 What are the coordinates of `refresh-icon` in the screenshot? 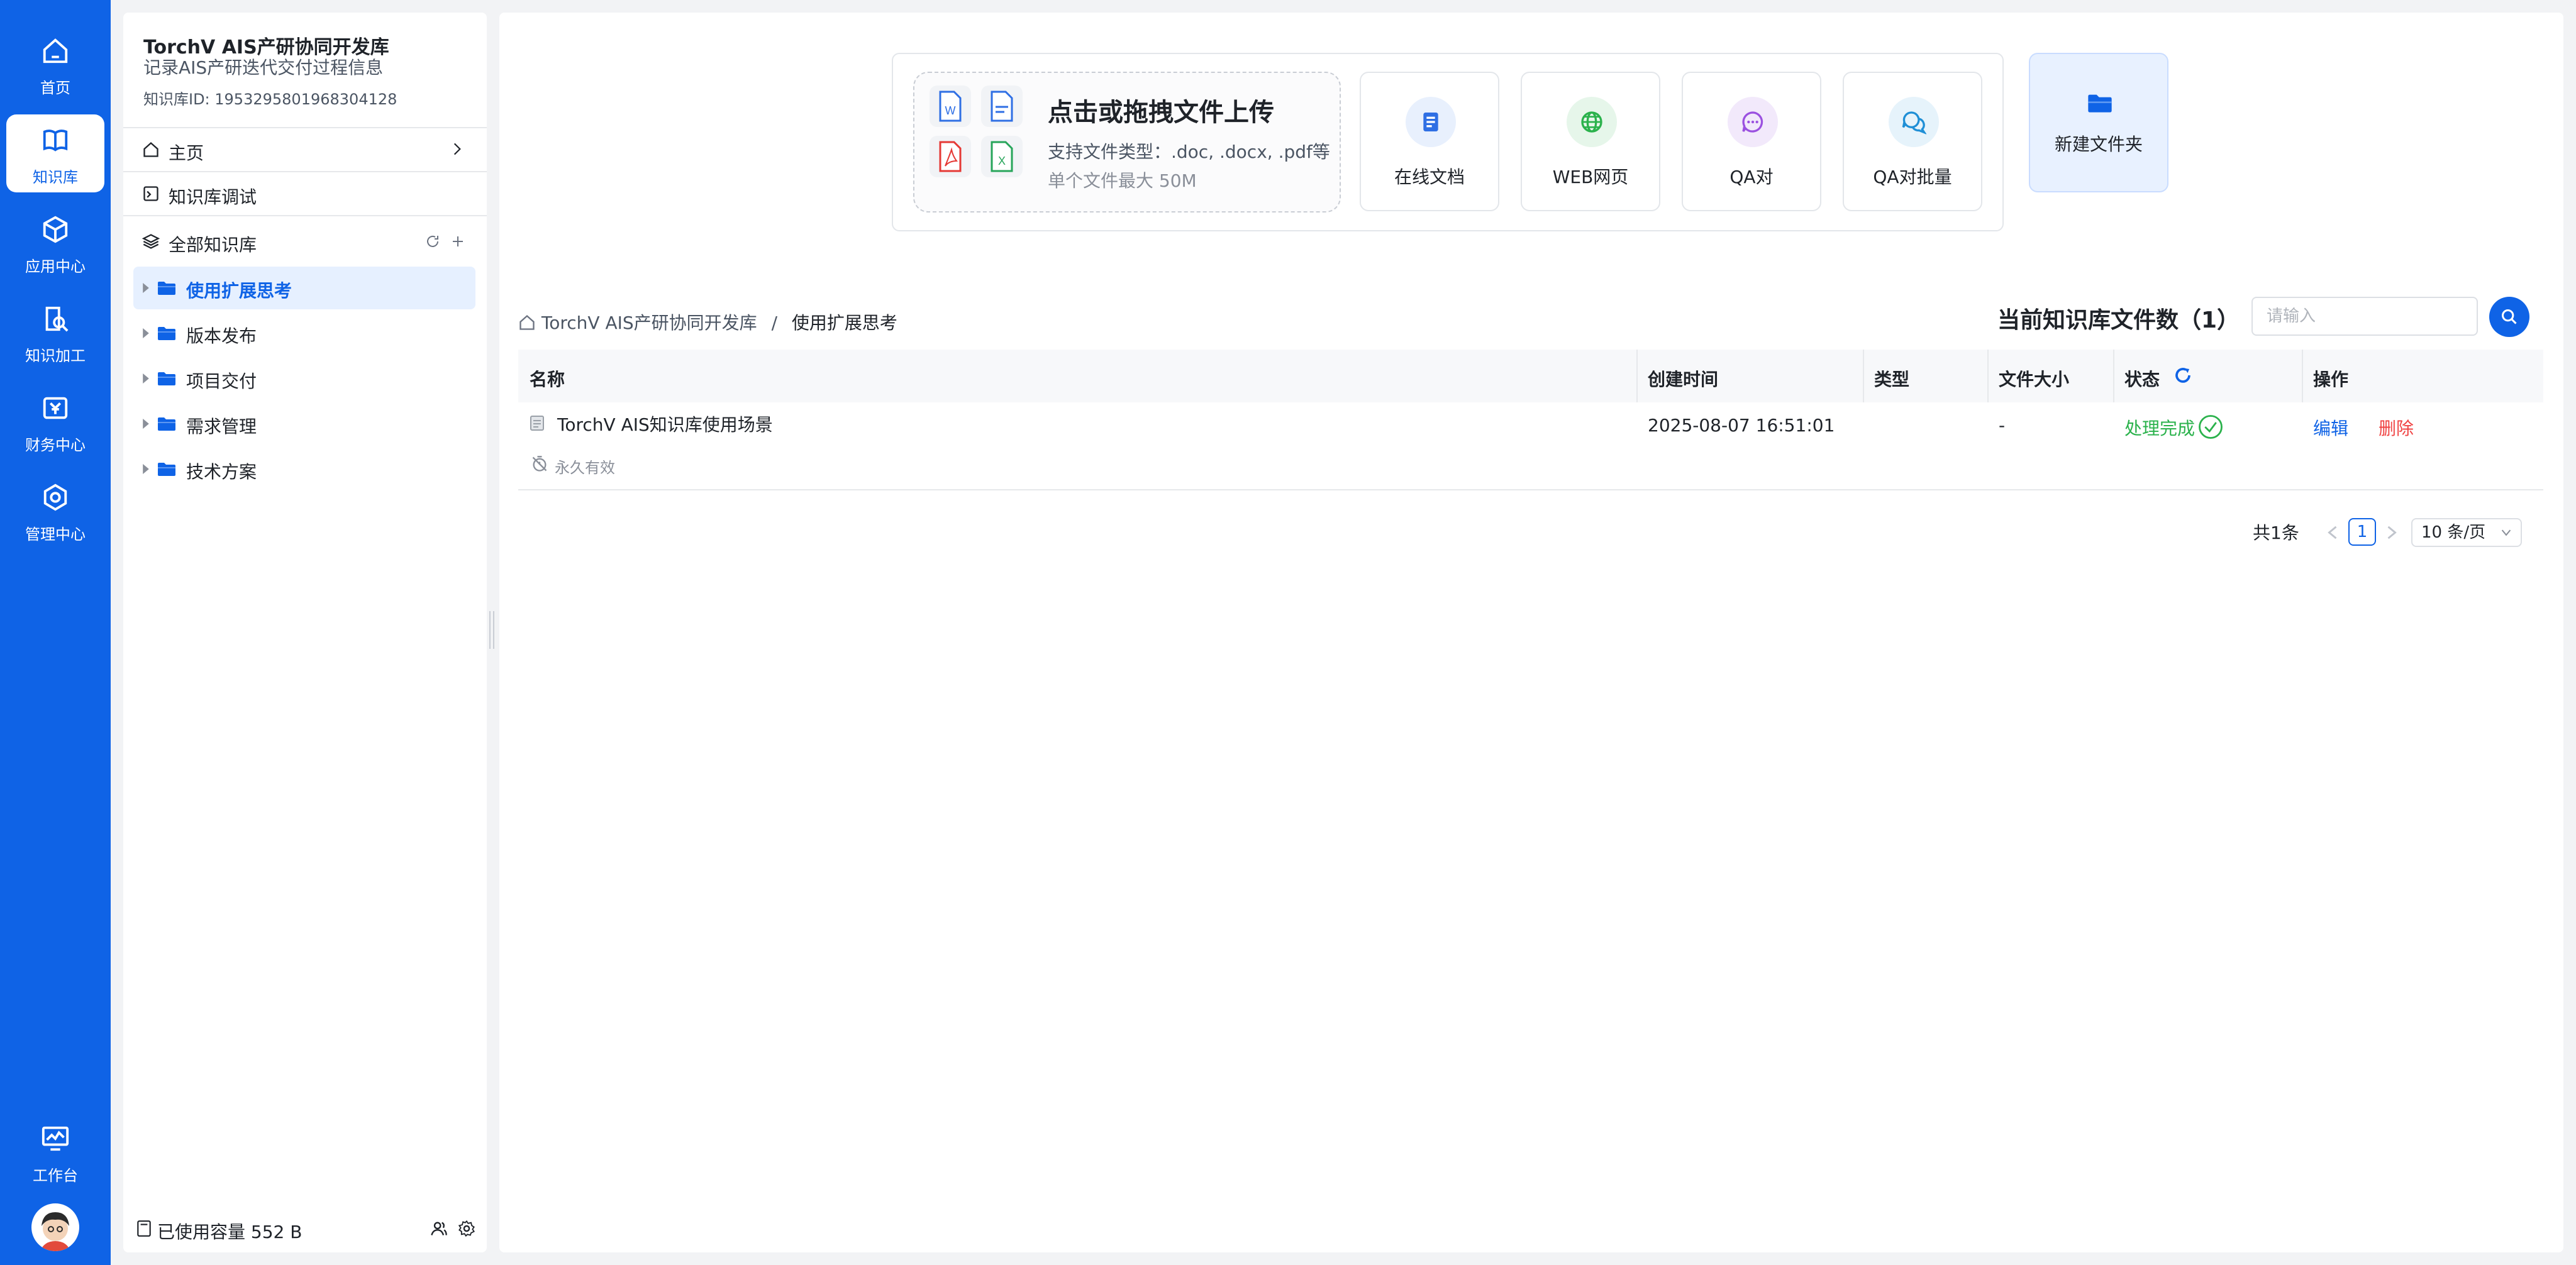 It's located at (432, 241).